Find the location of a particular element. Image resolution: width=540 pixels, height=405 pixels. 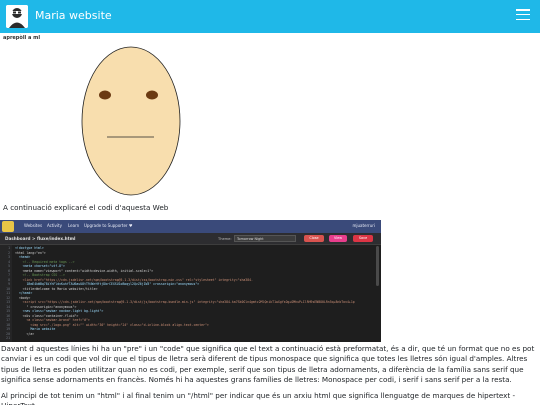

editor-nav-activity: Activity is located at coordinates (54, 225).